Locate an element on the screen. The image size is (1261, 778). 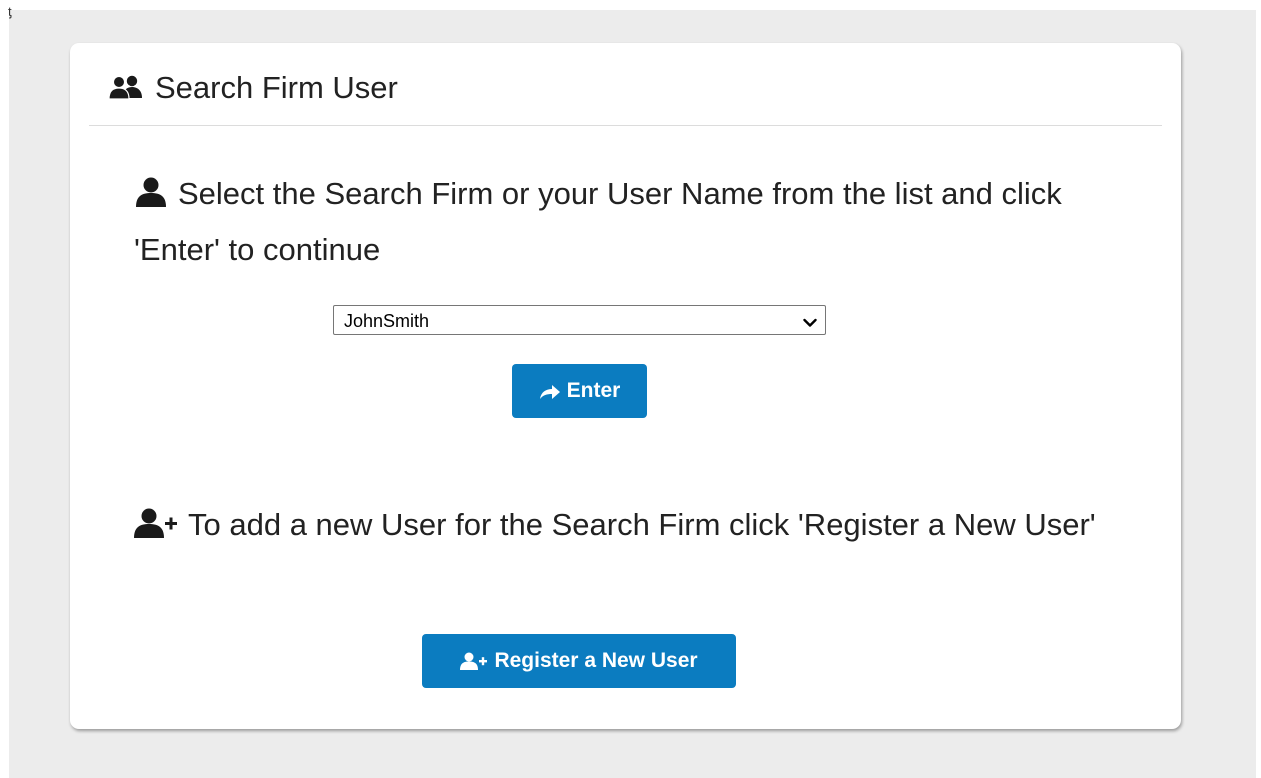
card-title: Search Firm User is located at coordinates (276, 87).